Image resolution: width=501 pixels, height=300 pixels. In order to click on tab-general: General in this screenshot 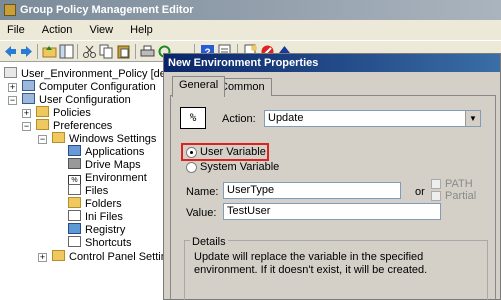, I will do `click(199, 86)`.